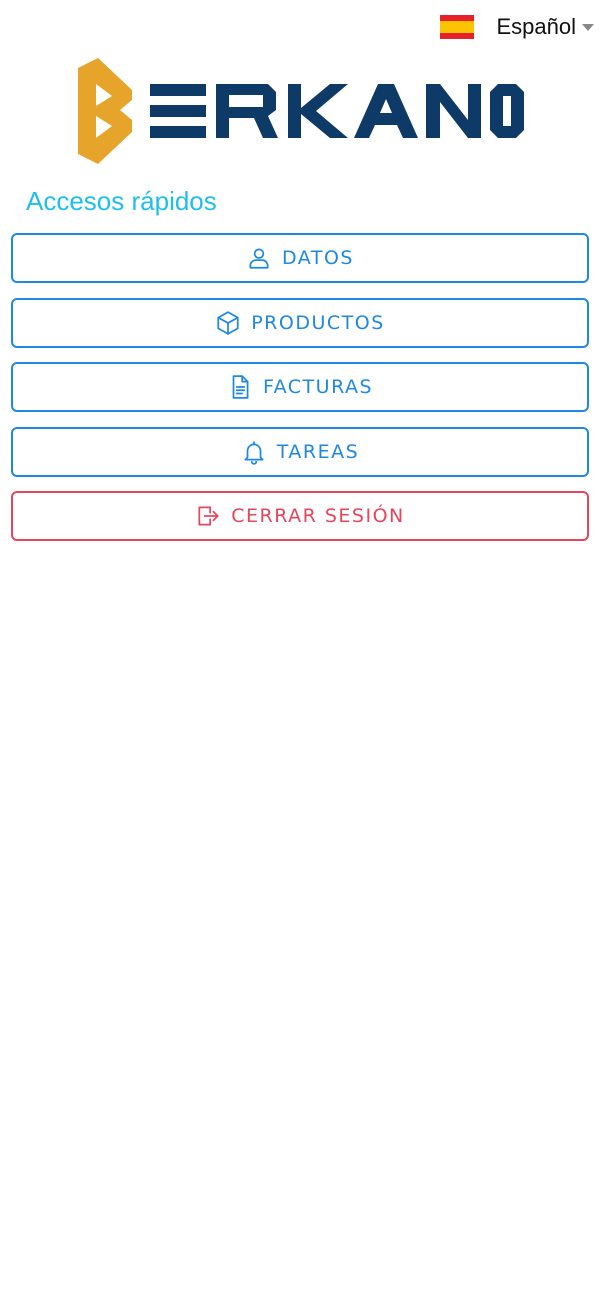  Describe the element at coordinates (318, 258) in the screenshot. I see `datos-button-label: DATOS` at that location.